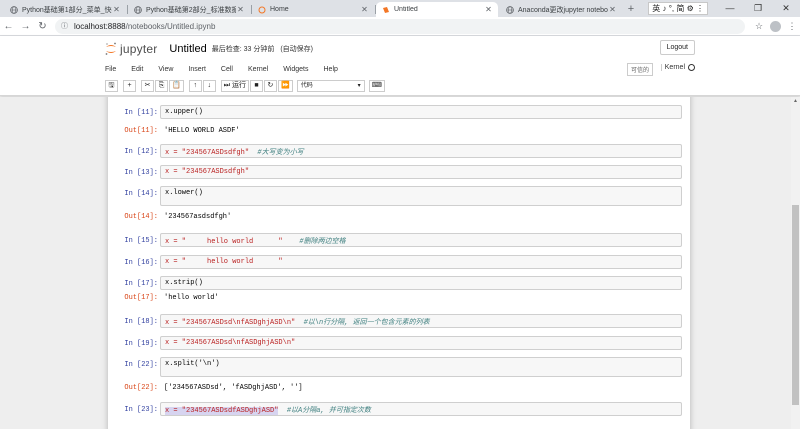 The image size is (800, 429). What do you see at coordinates (258, 69) in the screenshot?
I see `menu-kernel: Kernel` at bounding box center [258, 69].